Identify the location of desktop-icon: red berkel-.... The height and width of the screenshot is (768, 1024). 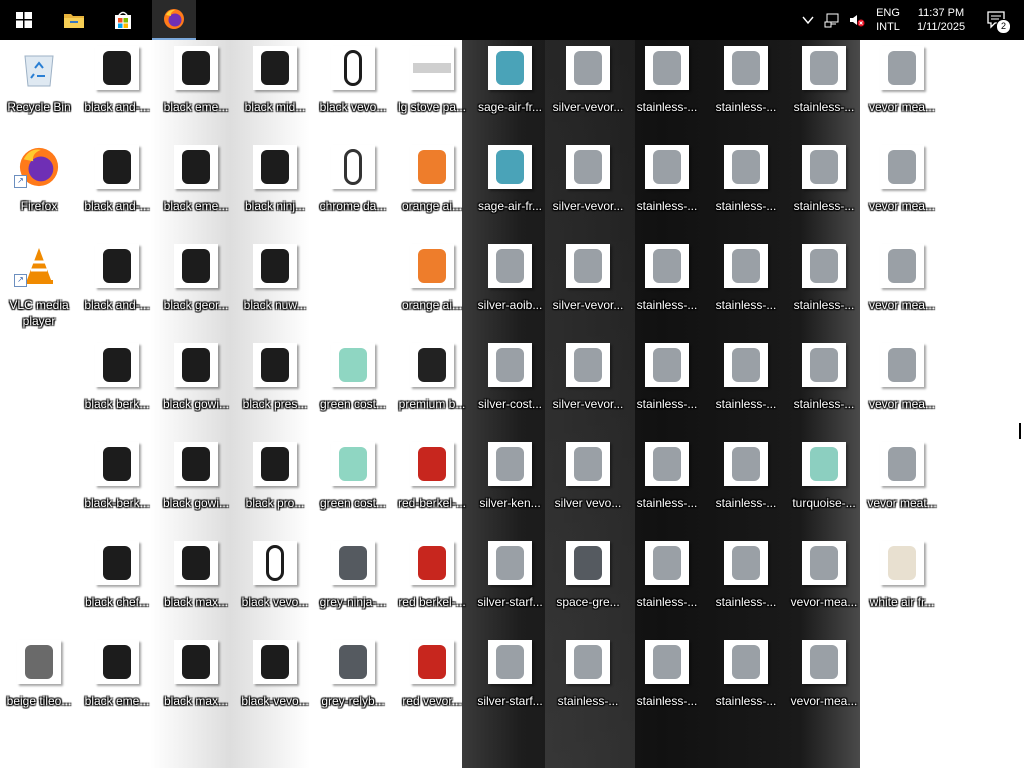
(432, 583).